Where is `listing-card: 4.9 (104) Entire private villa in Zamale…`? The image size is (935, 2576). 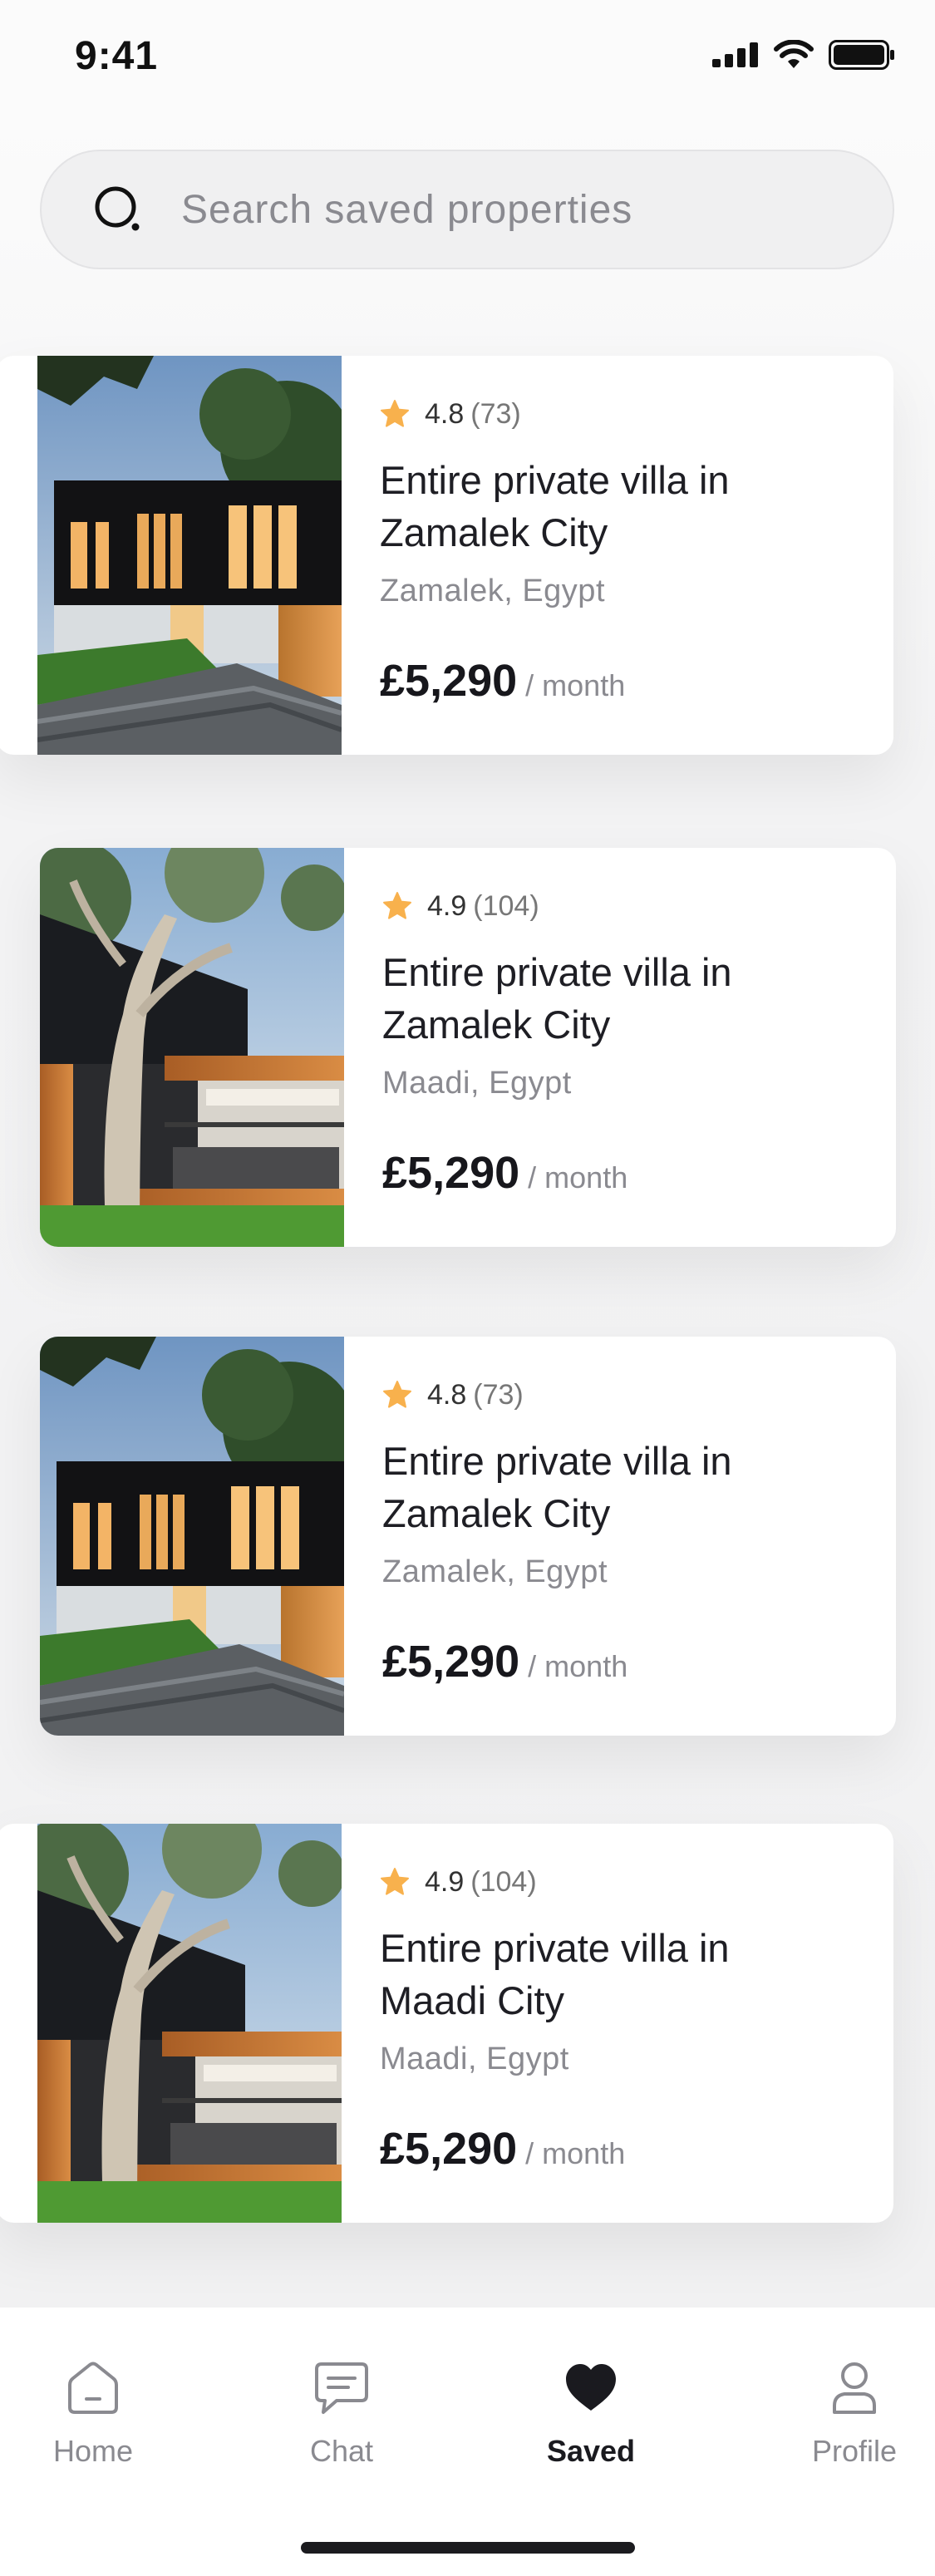 listing-card: 4.9 (104) Entire private villa in Zamale… is located at coordinates (468, 1047).